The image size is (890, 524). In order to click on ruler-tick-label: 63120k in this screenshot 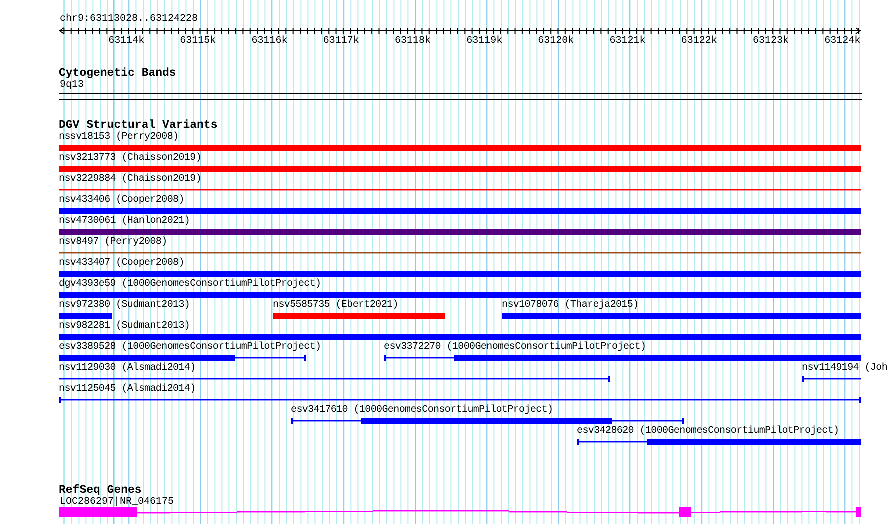, I will do `click(556, 42)`.